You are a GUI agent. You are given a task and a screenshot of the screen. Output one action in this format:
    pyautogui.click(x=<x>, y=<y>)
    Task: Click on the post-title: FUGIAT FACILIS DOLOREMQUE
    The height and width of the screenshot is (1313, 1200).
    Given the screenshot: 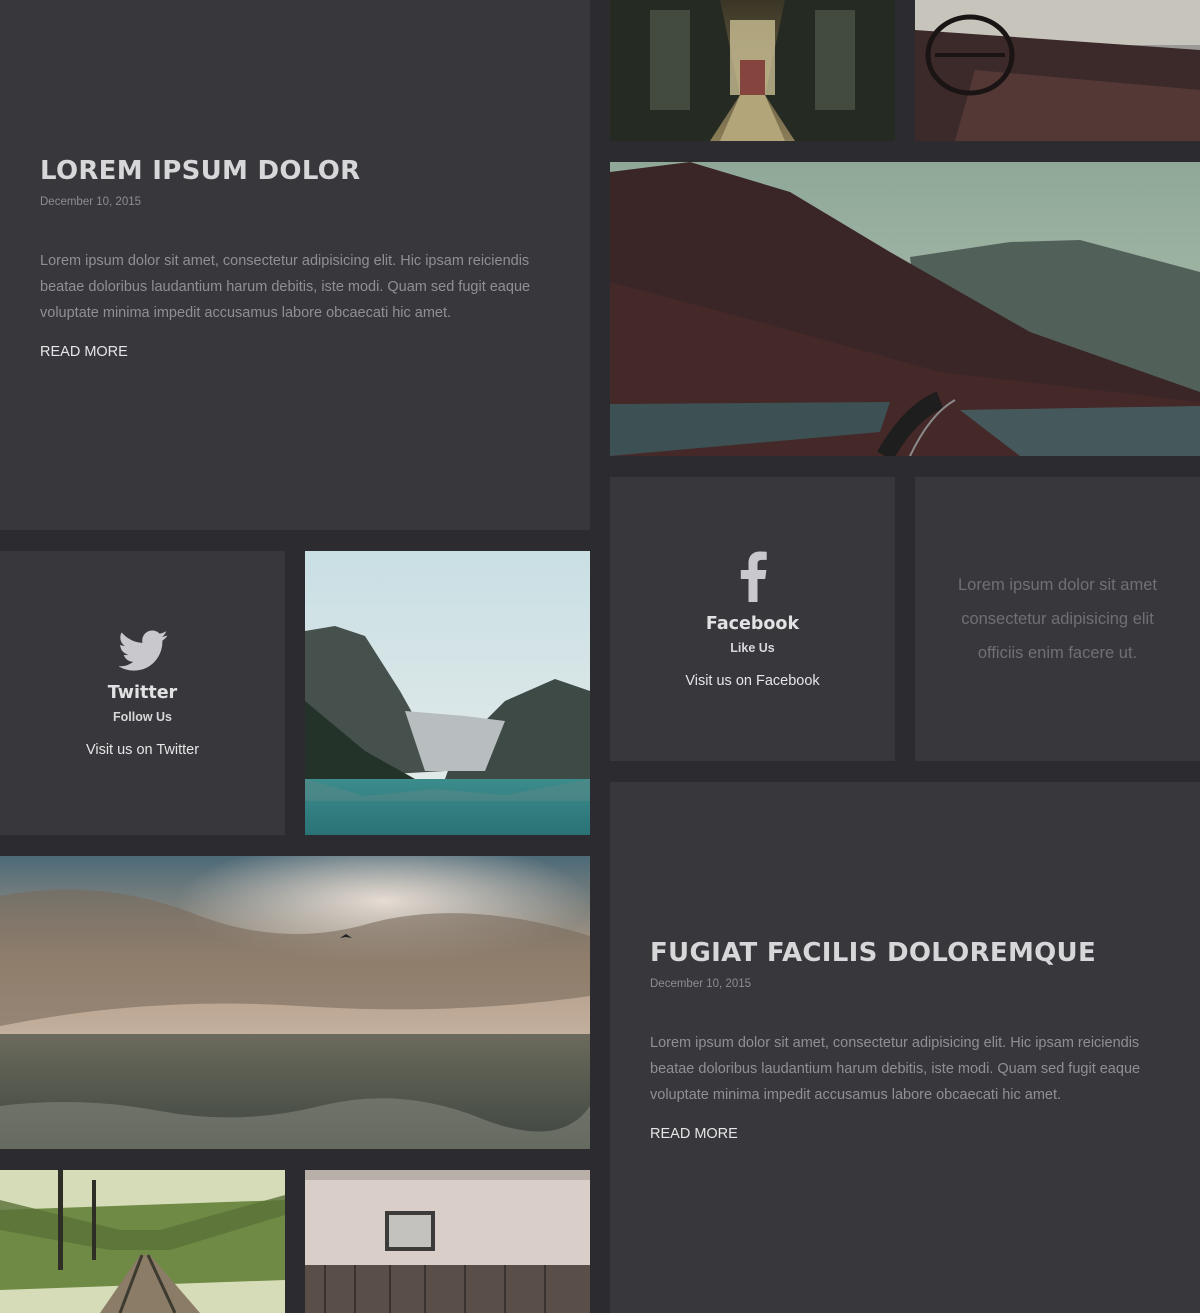 What is the action you would take?
    pyautogui.click(x=873, y=953)
    